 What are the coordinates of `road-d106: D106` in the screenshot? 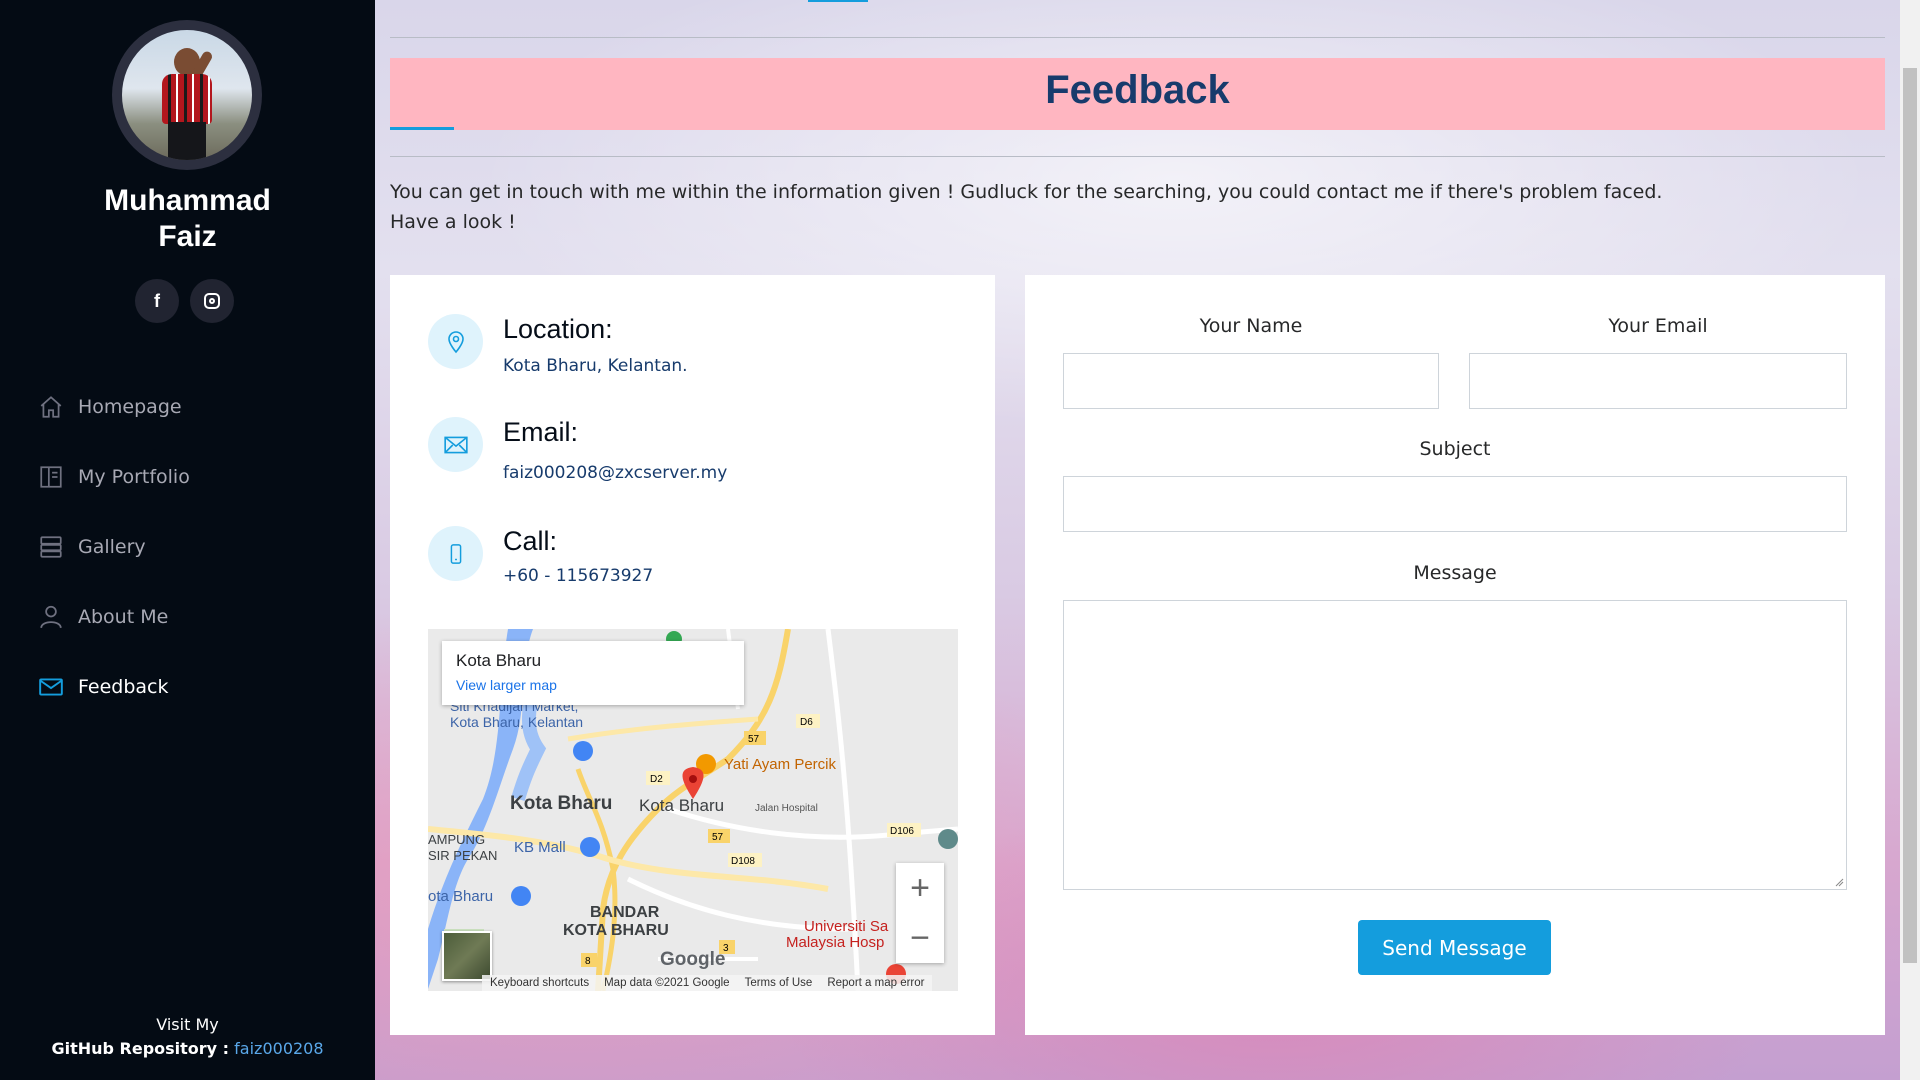 It's located at (902, 831).